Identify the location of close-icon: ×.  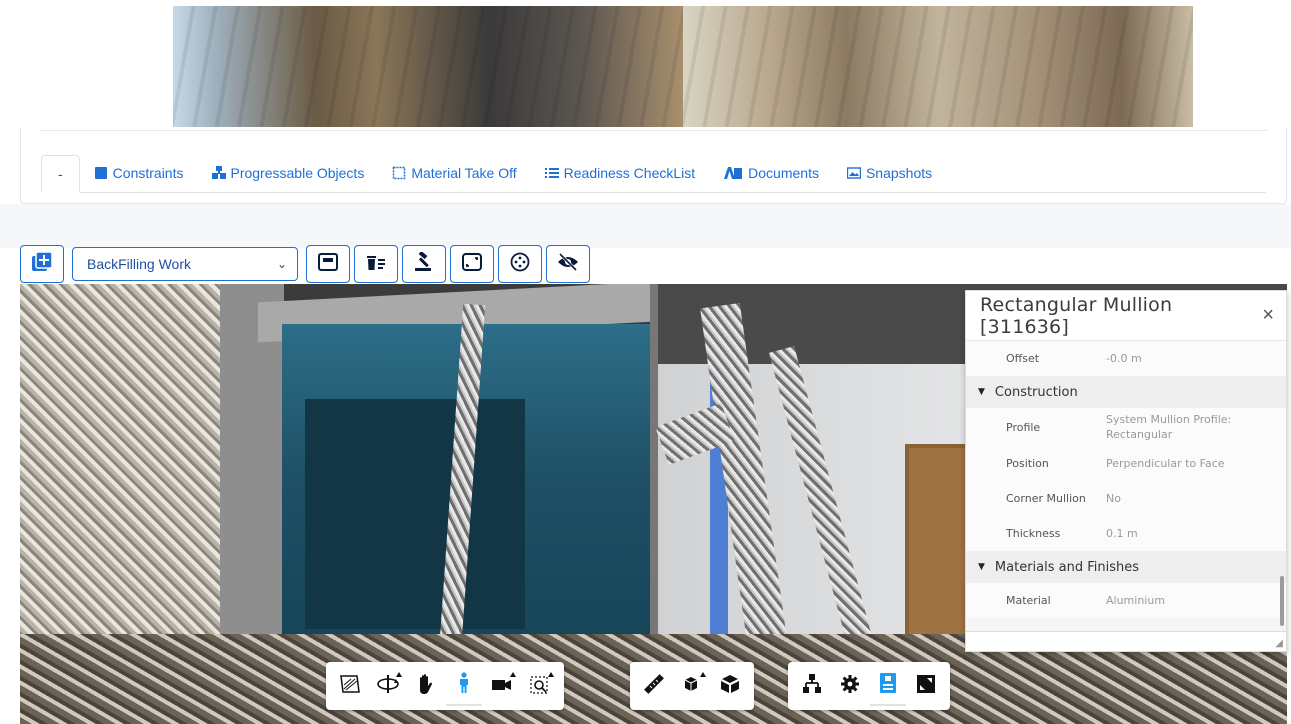
(1268, 315).